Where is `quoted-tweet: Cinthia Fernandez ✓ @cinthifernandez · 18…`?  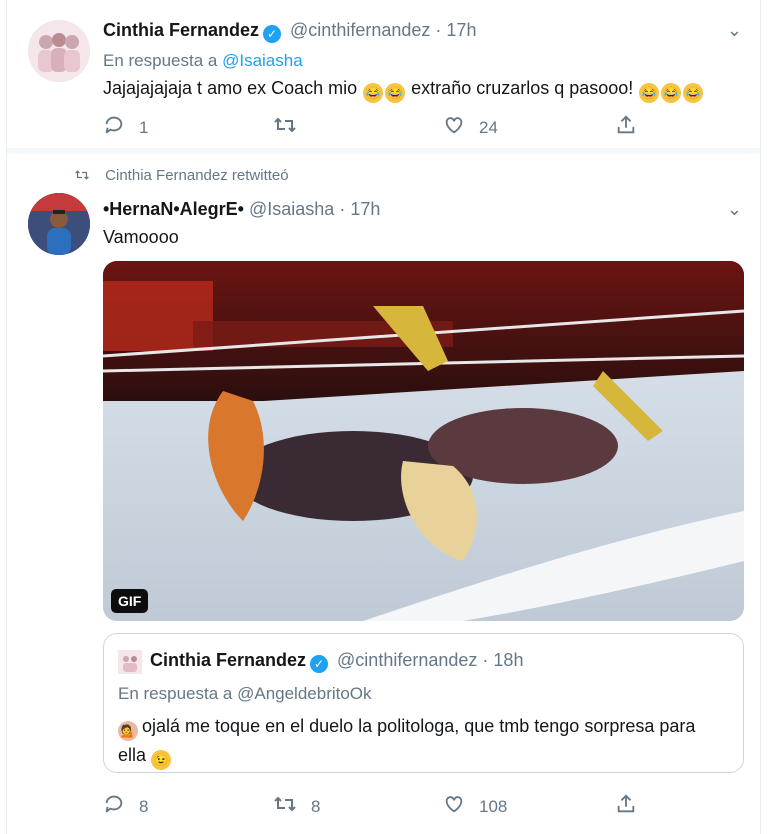 quoted-tweet: Cinthia Fernandez ✓ @cinthifernandez · 18… is located at coordinates (423, 703).